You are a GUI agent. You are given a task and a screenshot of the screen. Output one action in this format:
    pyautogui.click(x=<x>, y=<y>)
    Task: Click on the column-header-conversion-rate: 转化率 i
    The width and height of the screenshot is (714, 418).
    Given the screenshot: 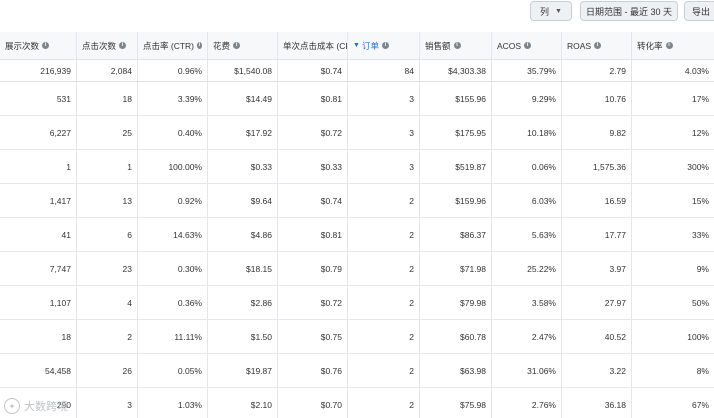 What is the action you would take?
    pyautogui.click(x=673, y=45)
    